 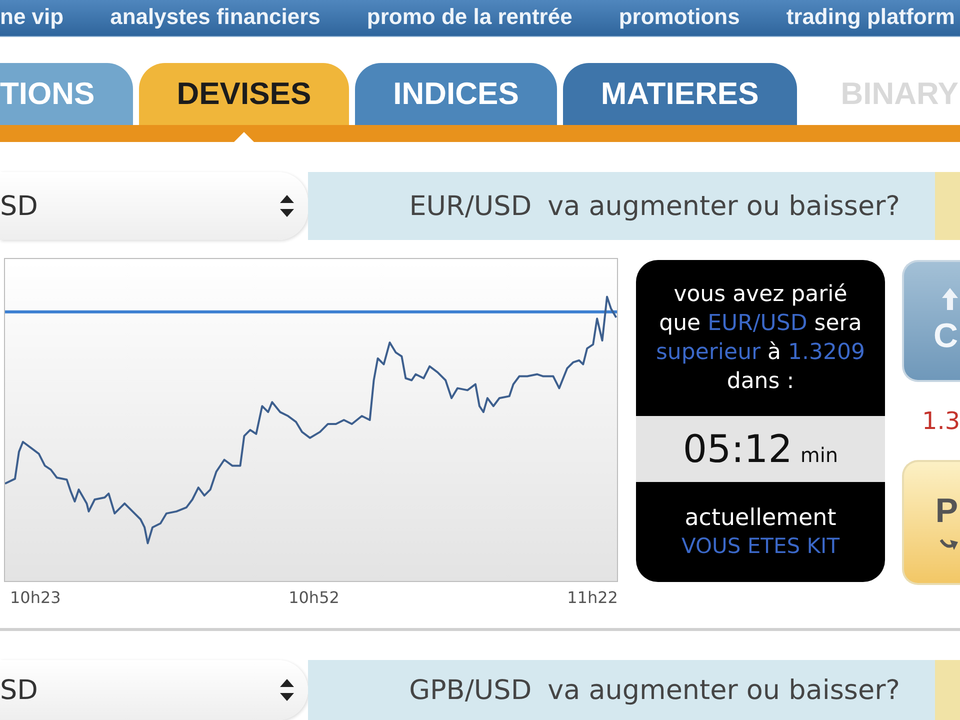 What do you see at coordinates (35, 598) in the screenshot?
I see `time-label: 10h23` at bounding box center [35, 598].